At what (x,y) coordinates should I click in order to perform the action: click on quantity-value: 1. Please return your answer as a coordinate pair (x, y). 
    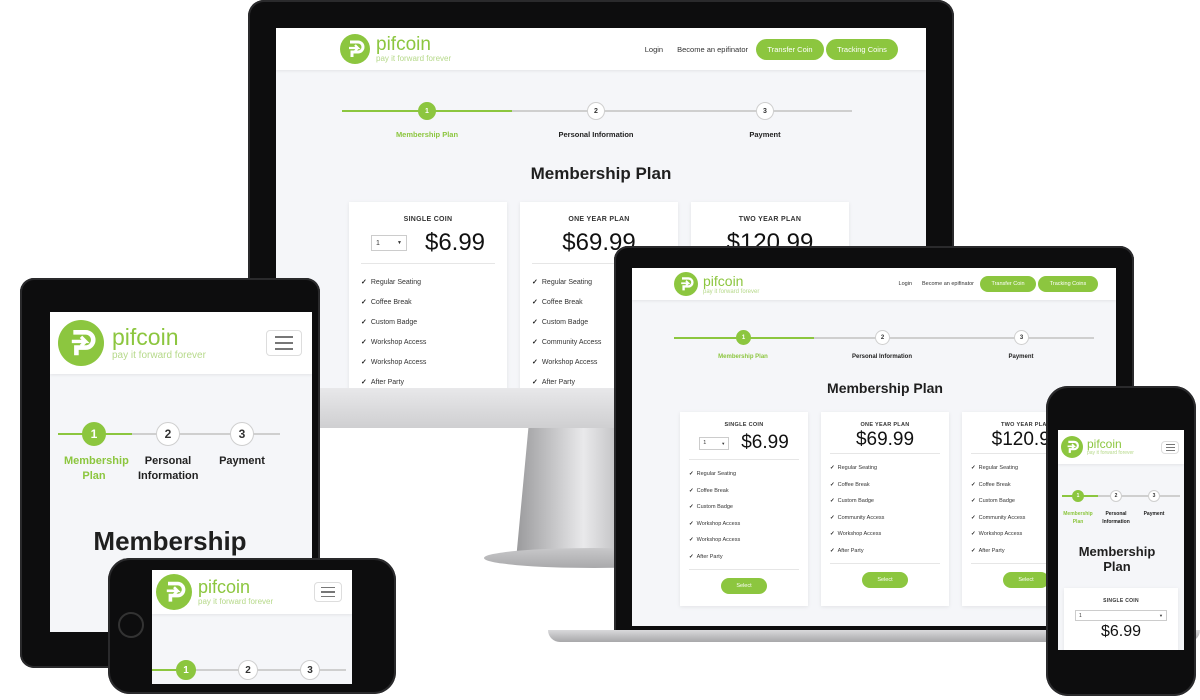
    Looking at the image, I should click on (377, 243).